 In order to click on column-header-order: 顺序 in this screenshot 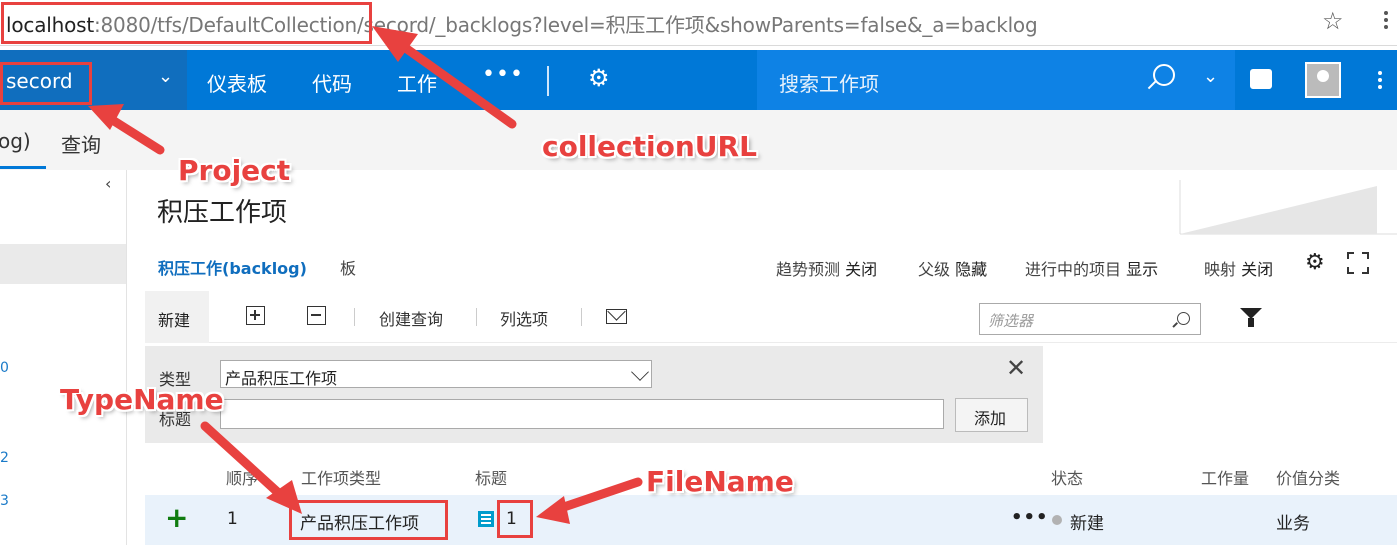, I will do `click(242, 477)`.